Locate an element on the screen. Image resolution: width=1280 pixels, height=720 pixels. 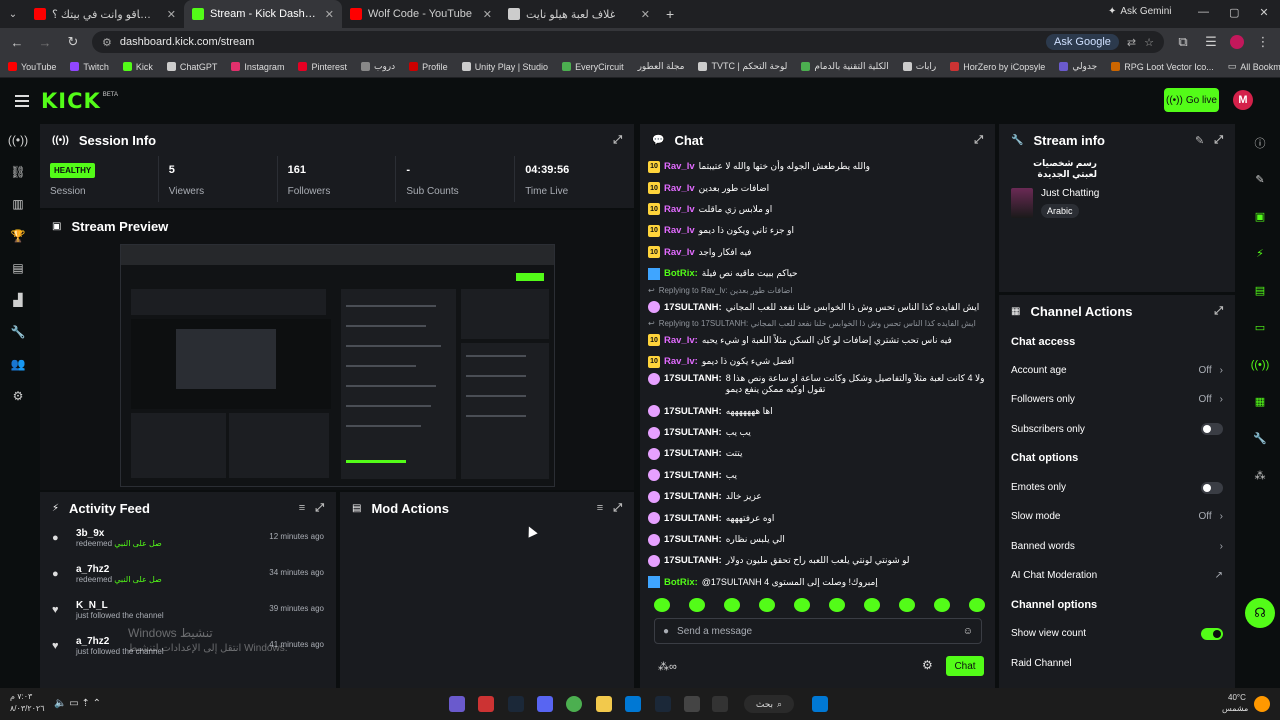
account-age-row: Account age Off › is located at coordinates (1117, 370).